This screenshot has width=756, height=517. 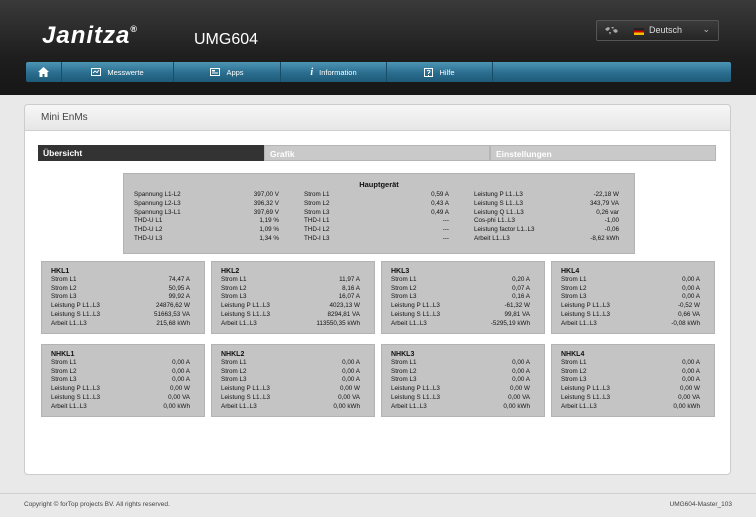 What do you see at coordinates (440, 72) in the screenshot?
I see `nav-hilfe: Hilfe` at bounding box center [440, 72].